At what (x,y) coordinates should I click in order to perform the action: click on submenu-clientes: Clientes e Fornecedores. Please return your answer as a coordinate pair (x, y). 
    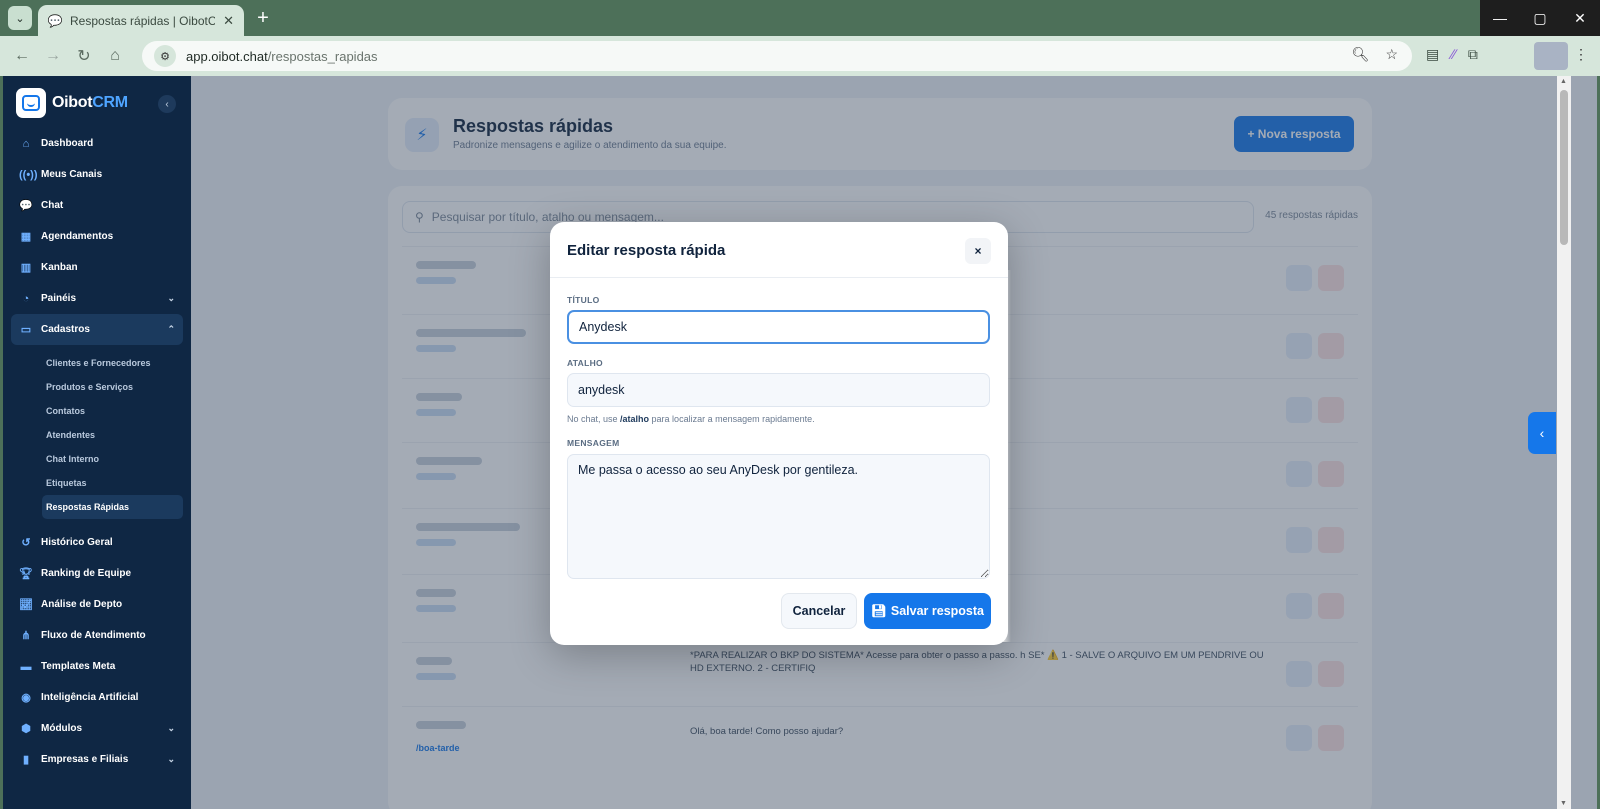
    Looking at the image, I should click on (97, 363).